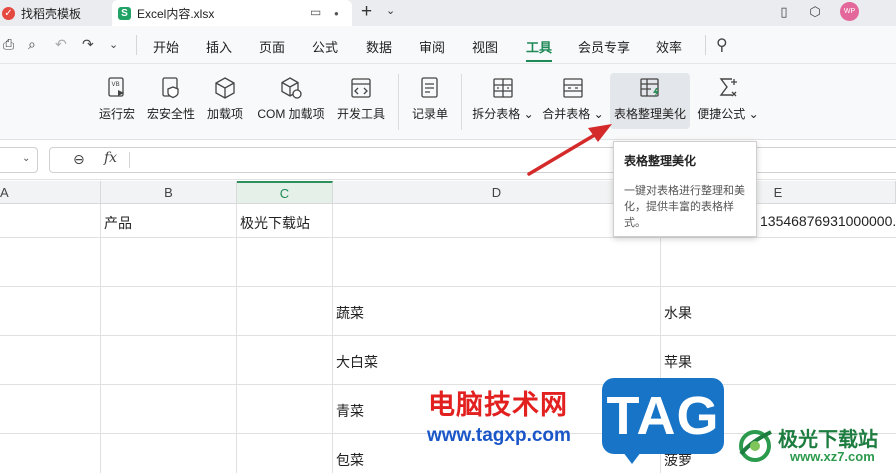 This screenshot has height=473, width=896. What do you see at coordinates (61, 44) in the screenshot?
I see `undo-icon: ↶` at bounding box center [61, 44].